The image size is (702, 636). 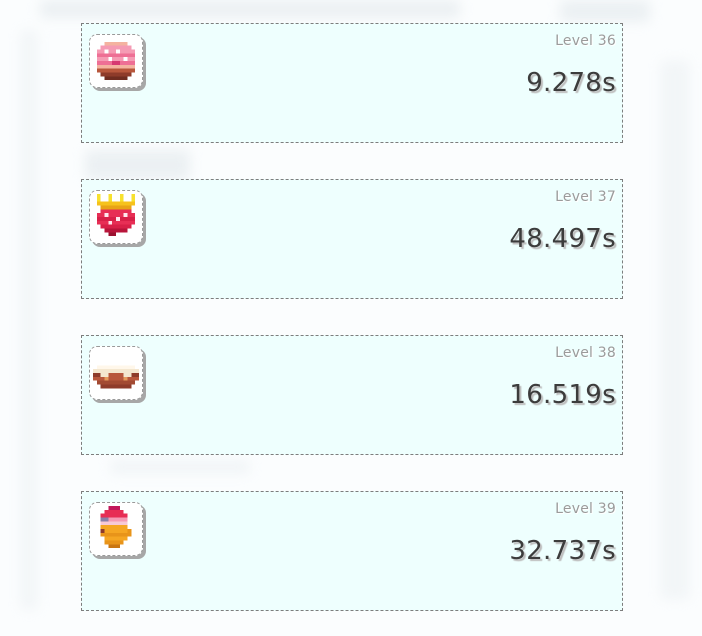 What do you see at coordinates (562, 239) in the screenshot?
I see `completion-time: 48.497s` at bounding box center [562, 239].